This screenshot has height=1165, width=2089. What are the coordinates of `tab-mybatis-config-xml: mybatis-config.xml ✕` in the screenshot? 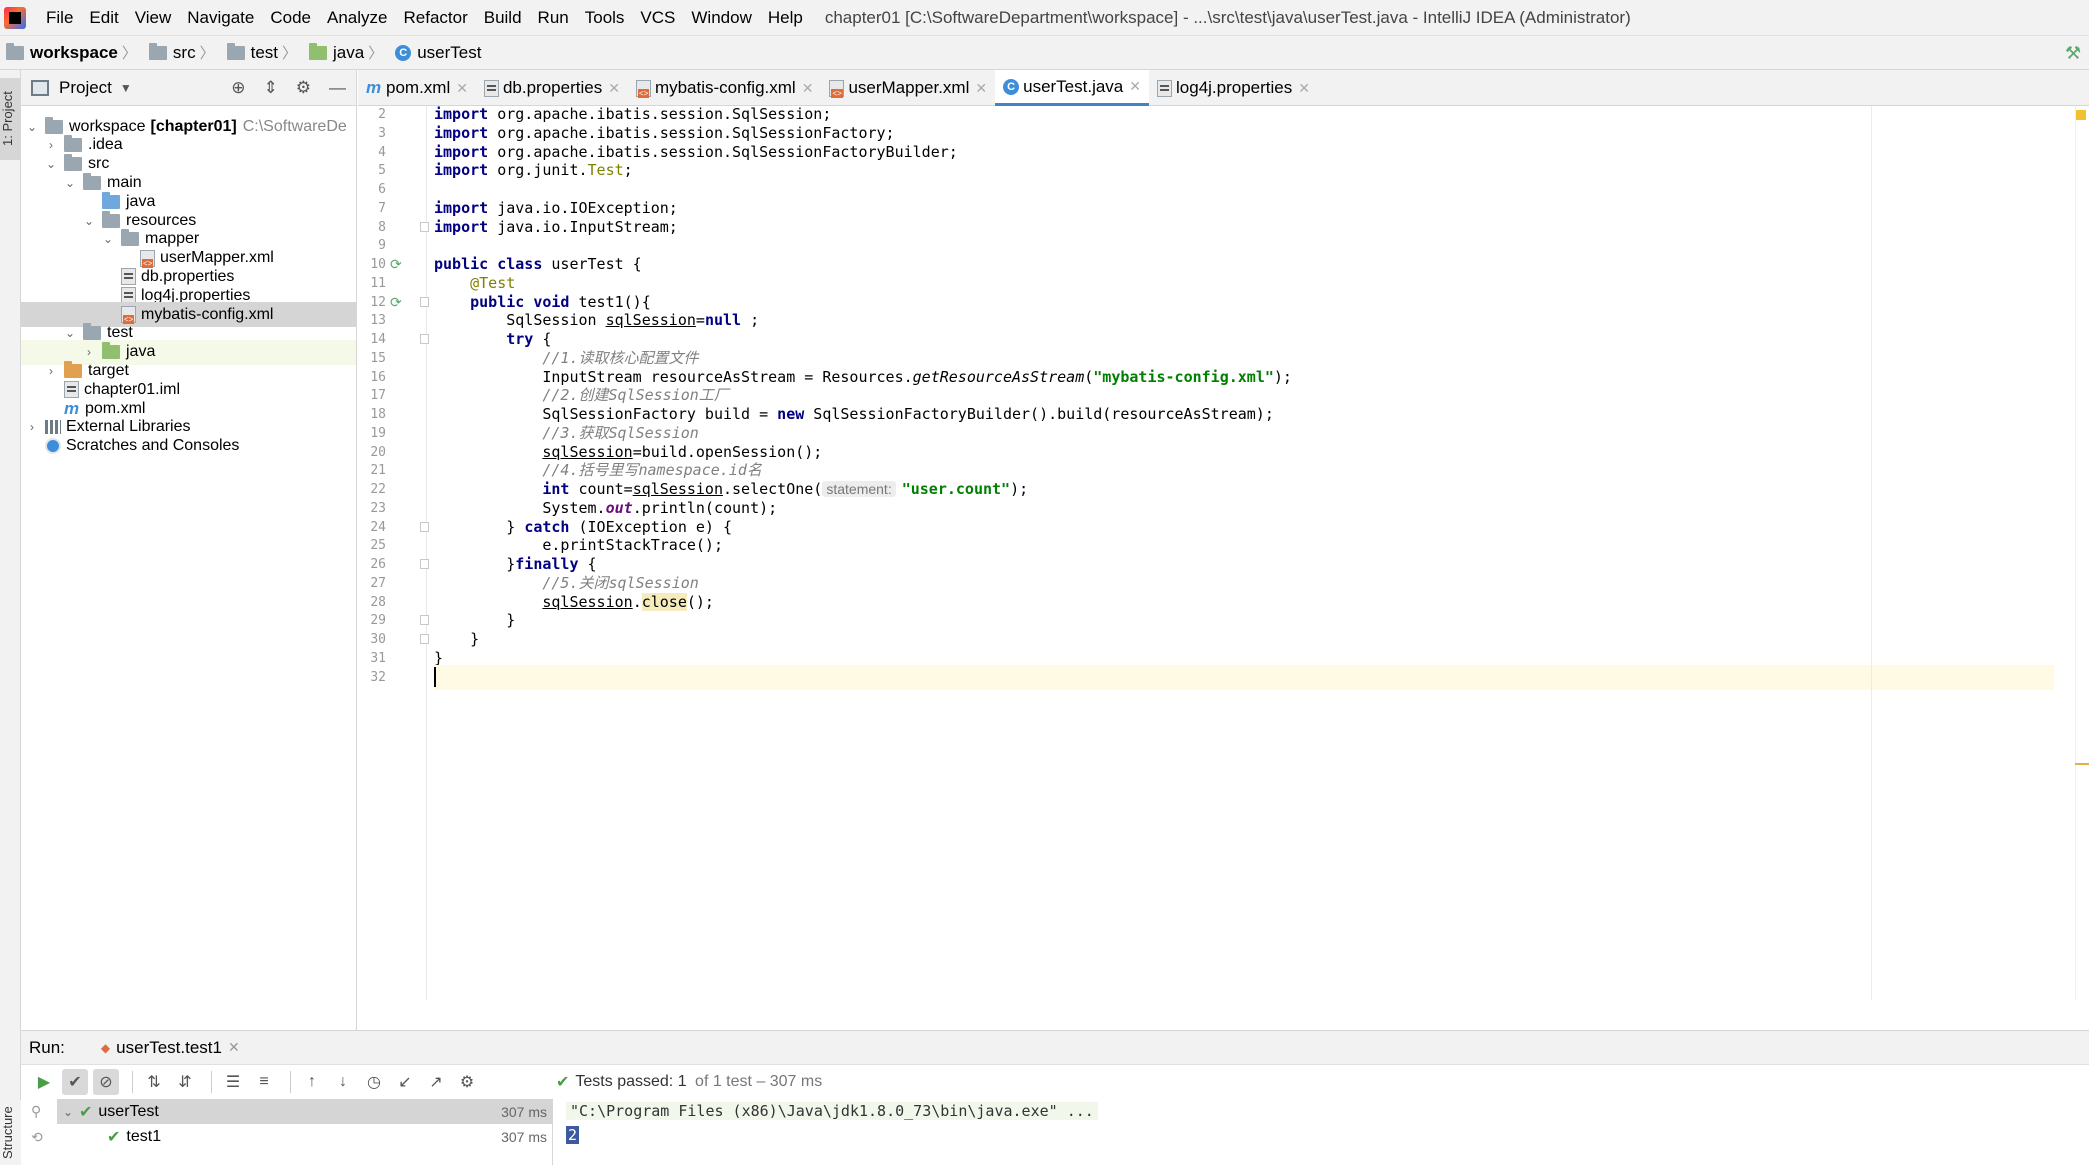 It's located at (725, 88).